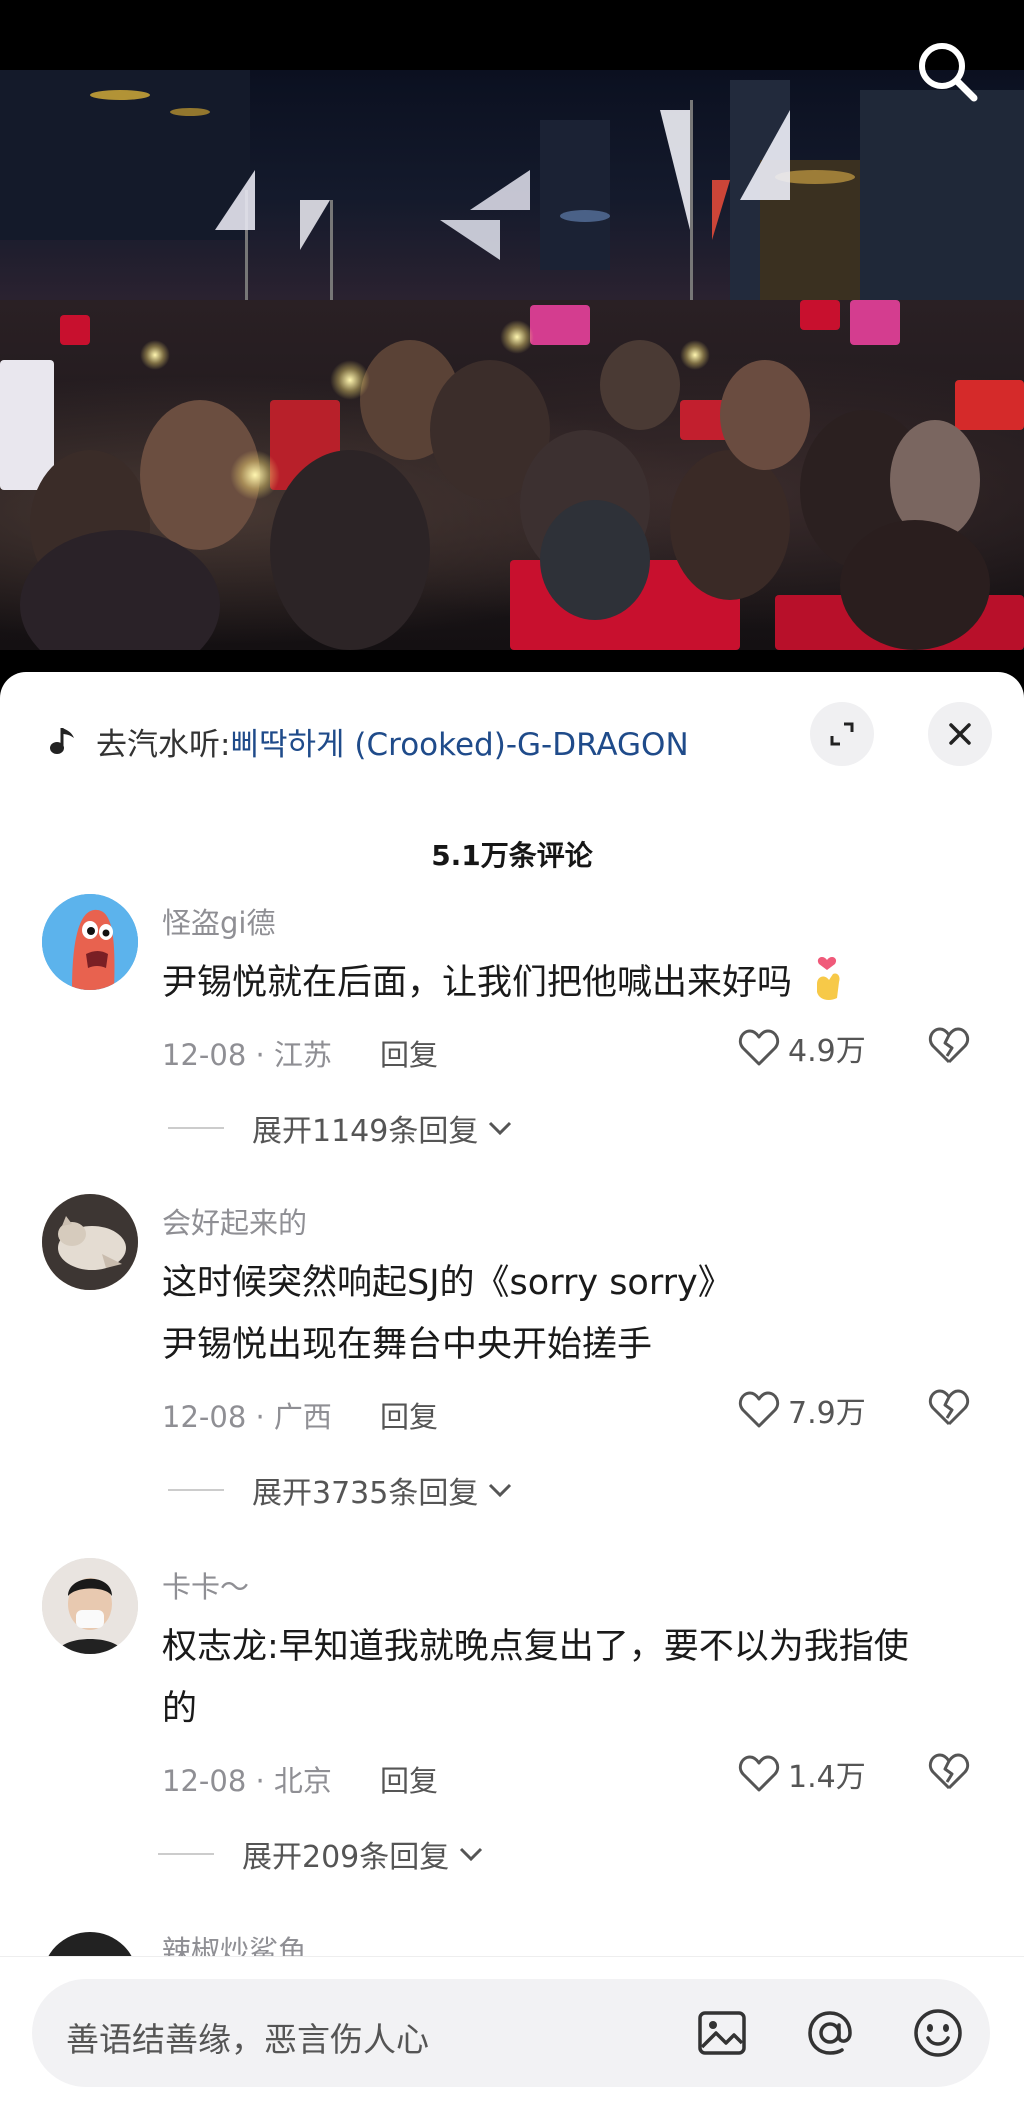 The width and height of the screenshot is (1024, 2108). I want to click on avatar-person-icon, so click(90, 1606).